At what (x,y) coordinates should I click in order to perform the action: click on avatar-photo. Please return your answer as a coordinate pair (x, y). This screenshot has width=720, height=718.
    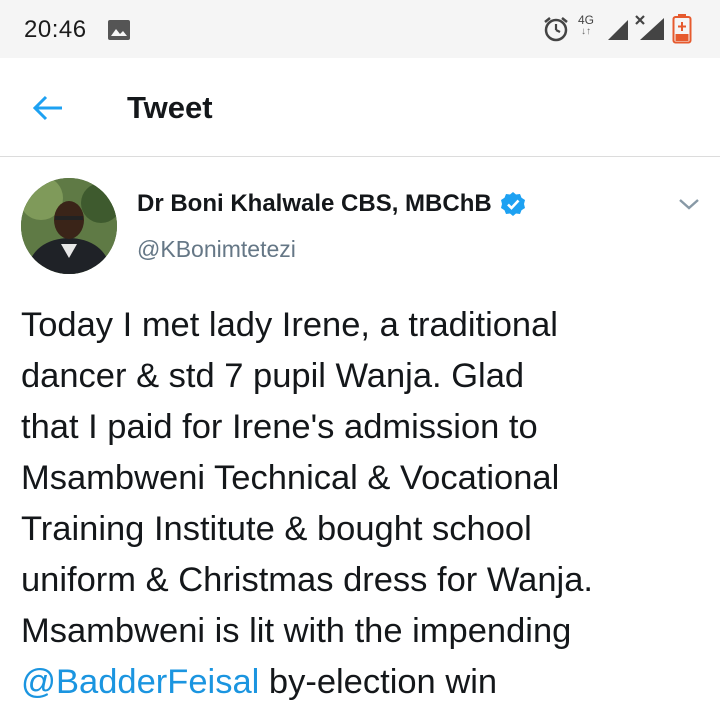
    Looking at the image, I should click on (69, 226).